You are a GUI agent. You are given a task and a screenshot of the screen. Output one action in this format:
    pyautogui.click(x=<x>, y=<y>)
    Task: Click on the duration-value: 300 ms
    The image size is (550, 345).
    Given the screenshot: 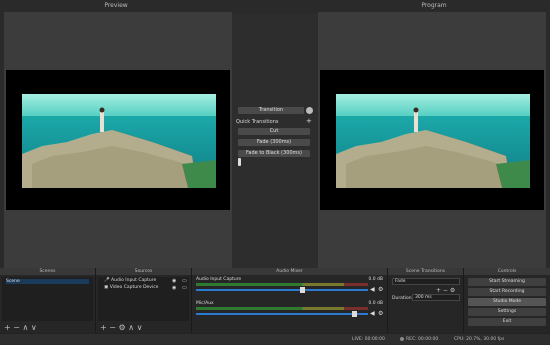 What is the action you would take?
    pyautogui.click(x=423, y=297)
    